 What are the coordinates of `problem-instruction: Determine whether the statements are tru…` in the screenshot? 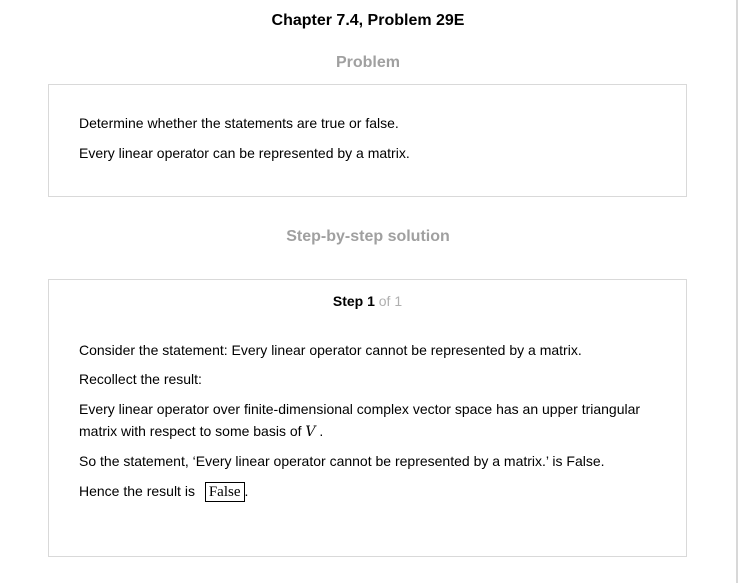 It's located at (239, 123).